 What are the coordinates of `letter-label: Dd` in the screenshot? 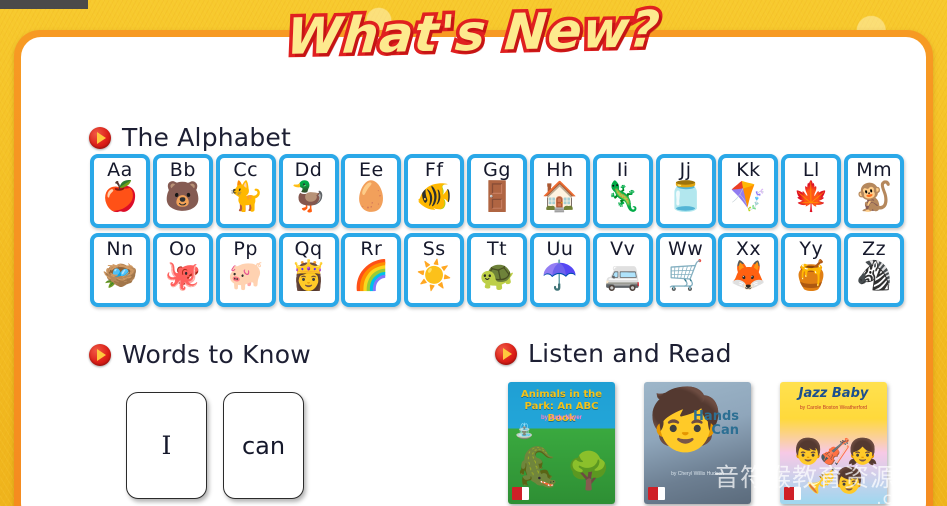 It's located at (308, 170).